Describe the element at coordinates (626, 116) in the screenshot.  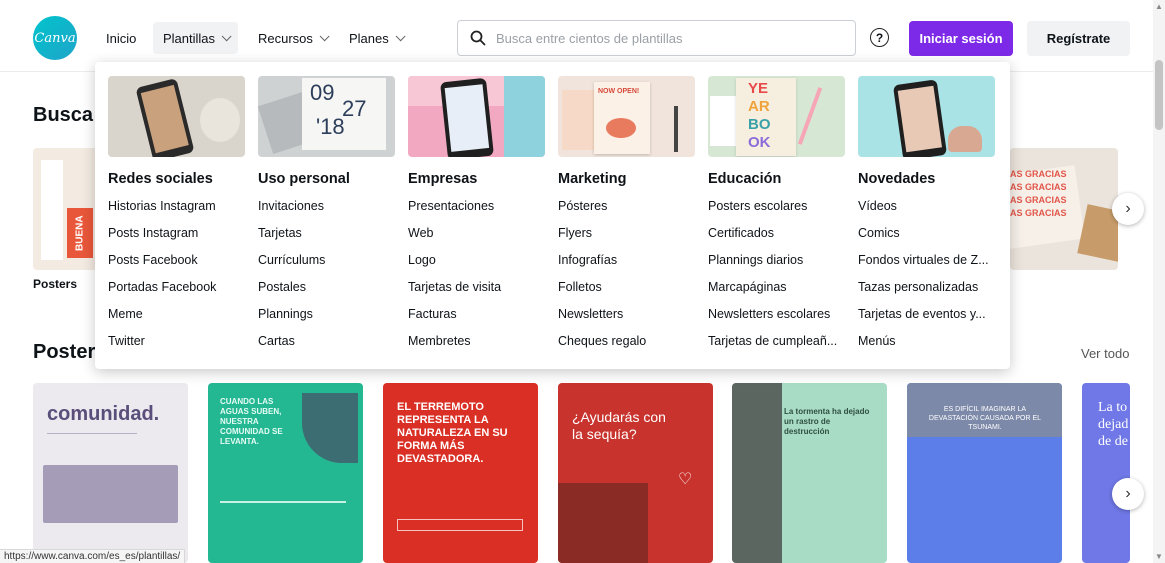
I see `thumb-marketing: NOW OPEN!` at that location.